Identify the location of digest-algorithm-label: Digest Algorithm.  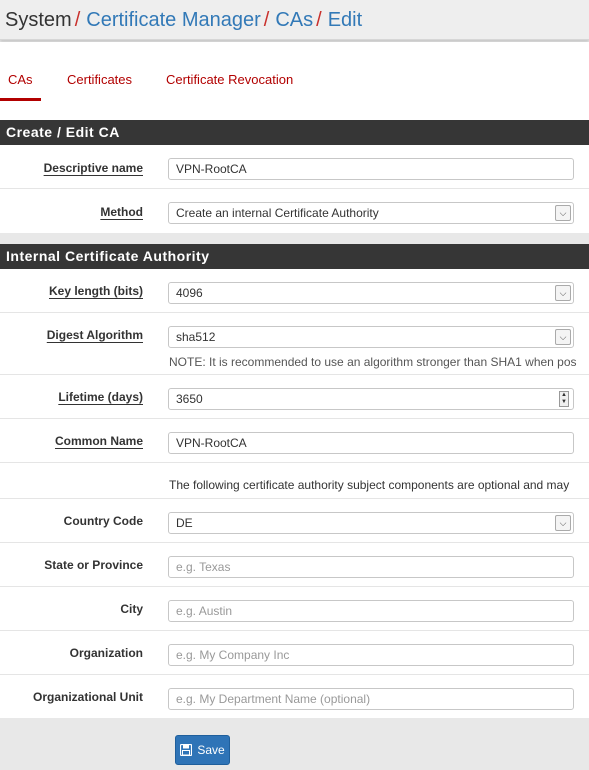
(94, 335).